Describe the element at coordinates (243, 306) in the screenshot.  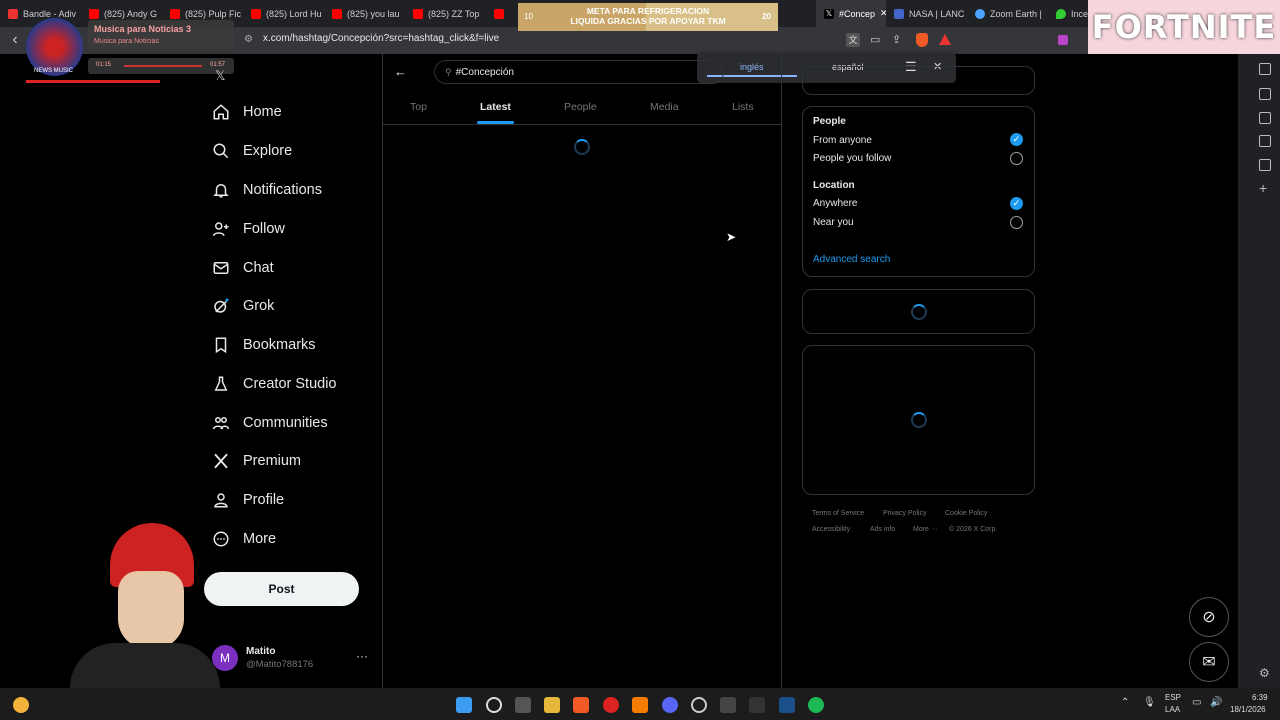
I see `nav-grok: Grok` at that location.